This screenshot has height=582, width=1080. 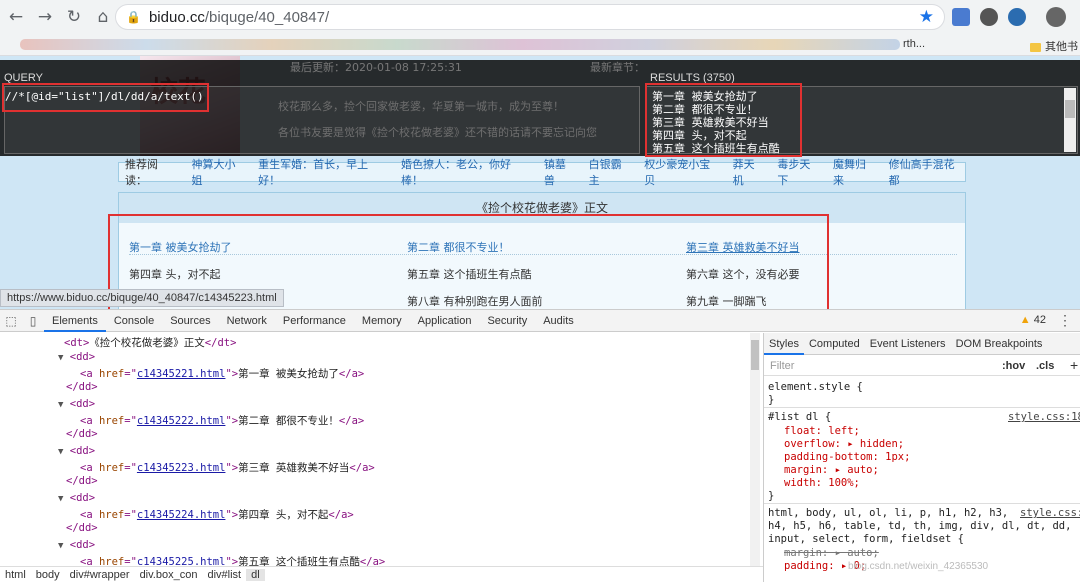 What do you see at coordinates (755, 355) in the screenshot?
I see `elements-scrollbar-thumb` at bounding box center [755, 355].